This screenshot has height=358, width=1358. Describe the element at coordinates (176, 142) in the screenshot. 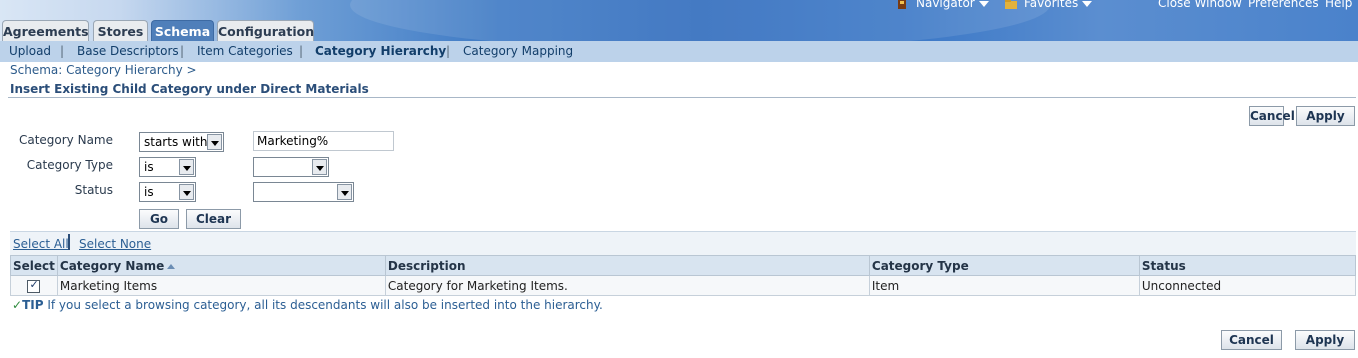

I see `category-name-operator-value: starts with` at that location.